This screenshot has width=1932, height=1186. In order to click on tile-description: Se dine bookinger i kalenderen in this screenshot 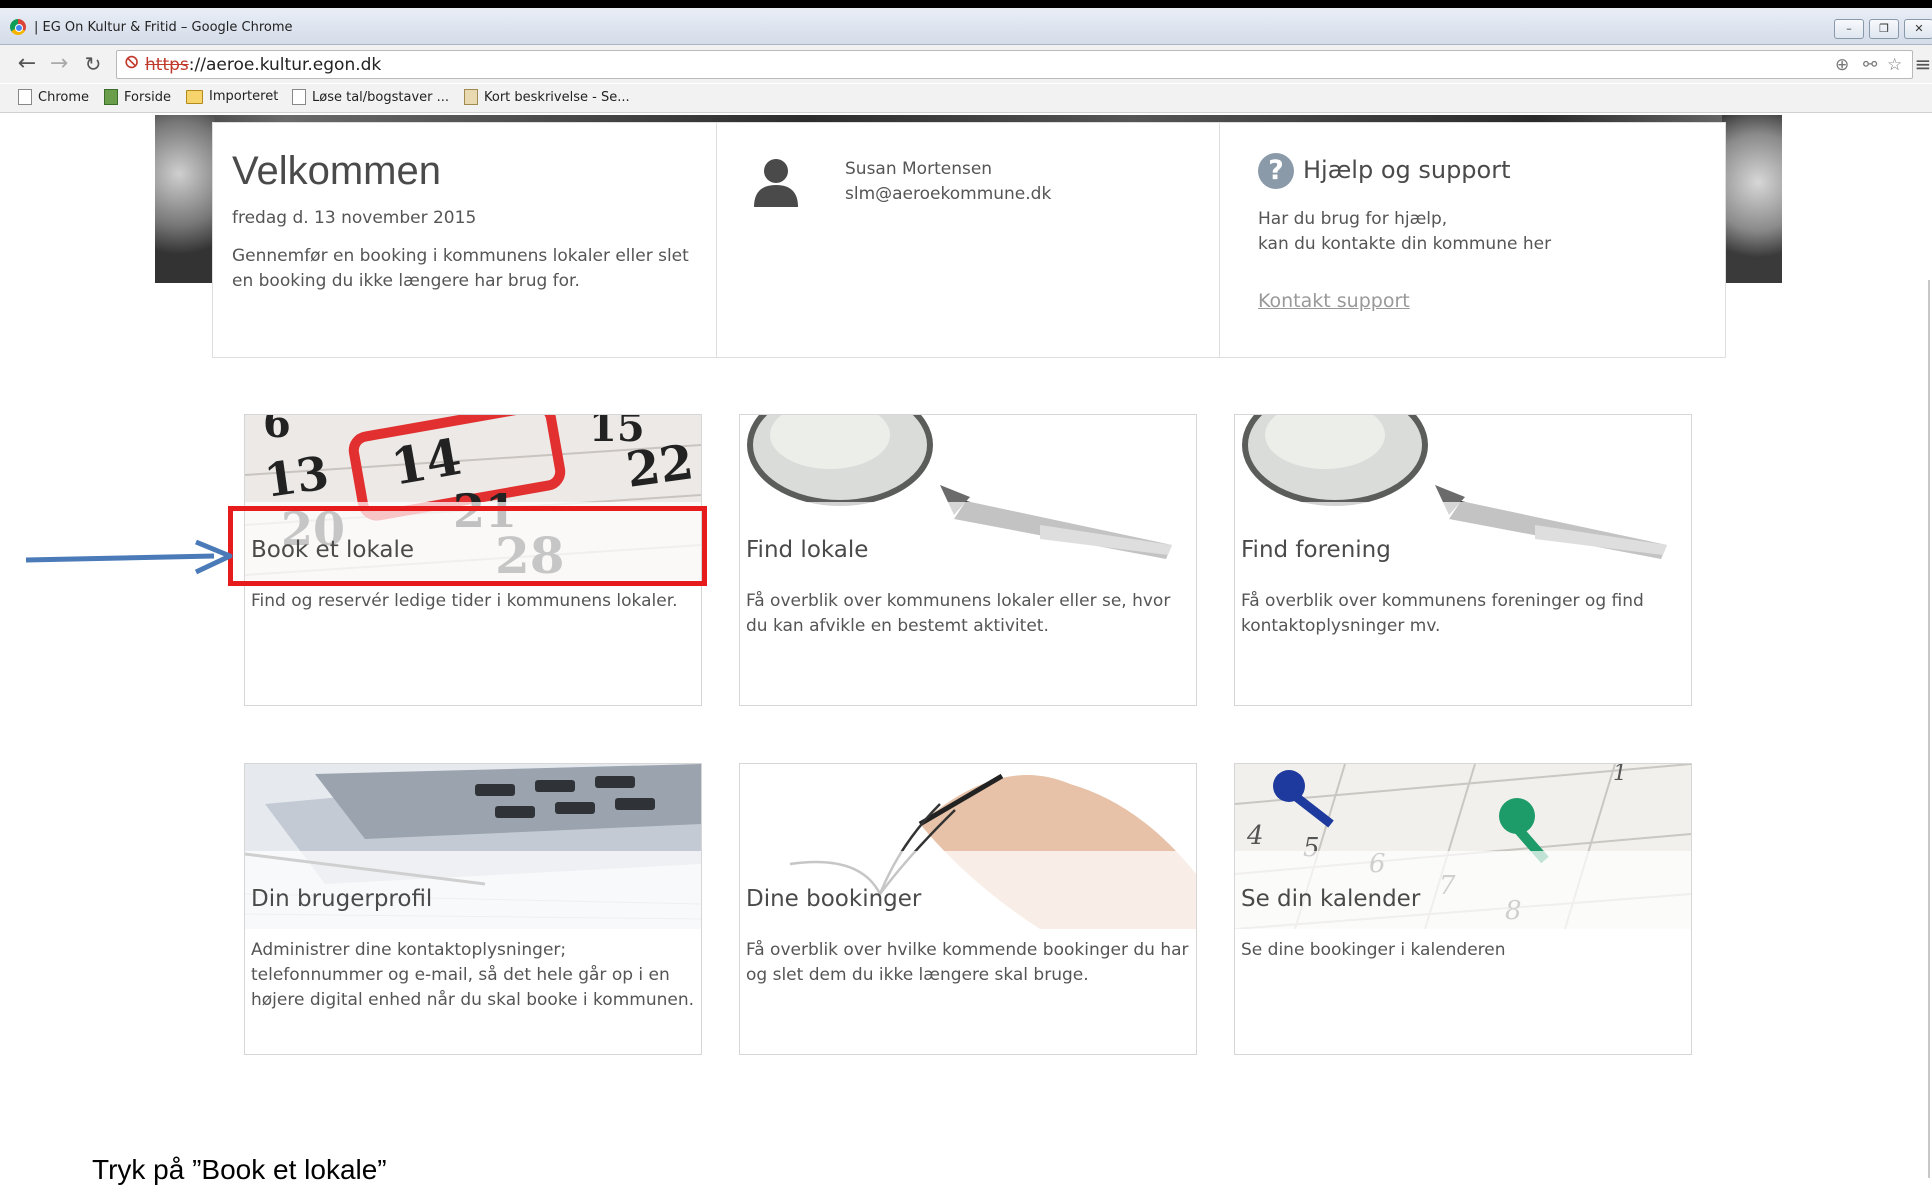, I will do `click(1373, 950)`.